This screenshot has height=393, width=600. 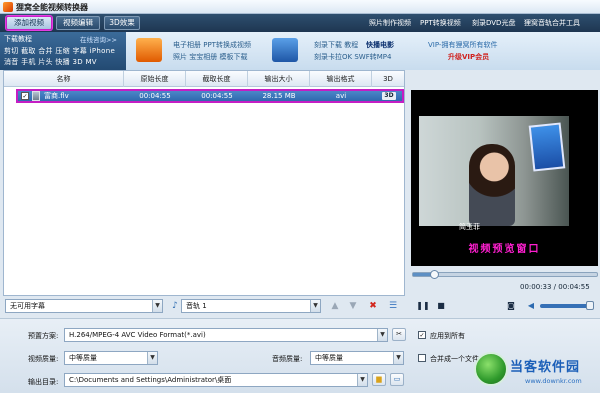 I want to click on video-quality-value: 中等质量, so click(x=83, y=358).